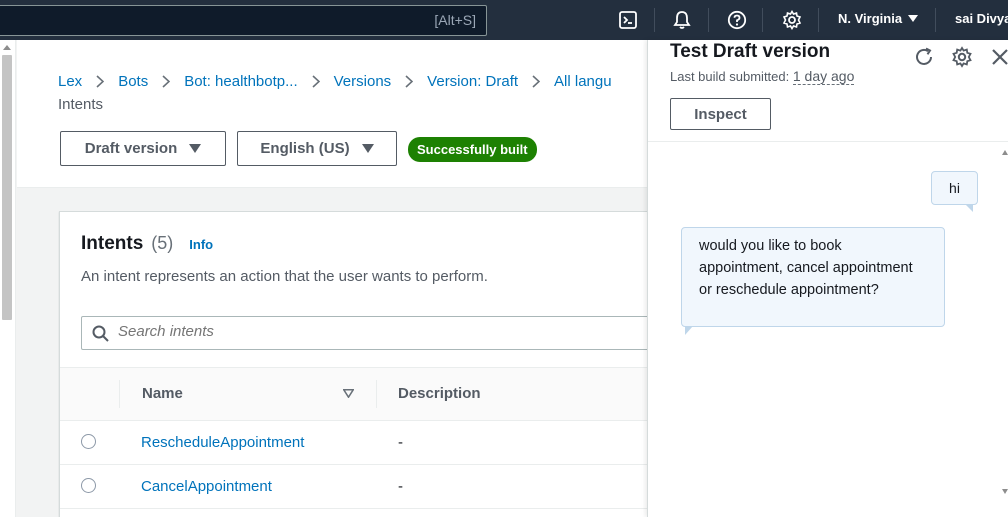 The height and width of the screenshot is (517, 1008). What do you see at coordinates (682, 20) in the screenshot?
I see `bell-icon` at bounding box center [682, 20].